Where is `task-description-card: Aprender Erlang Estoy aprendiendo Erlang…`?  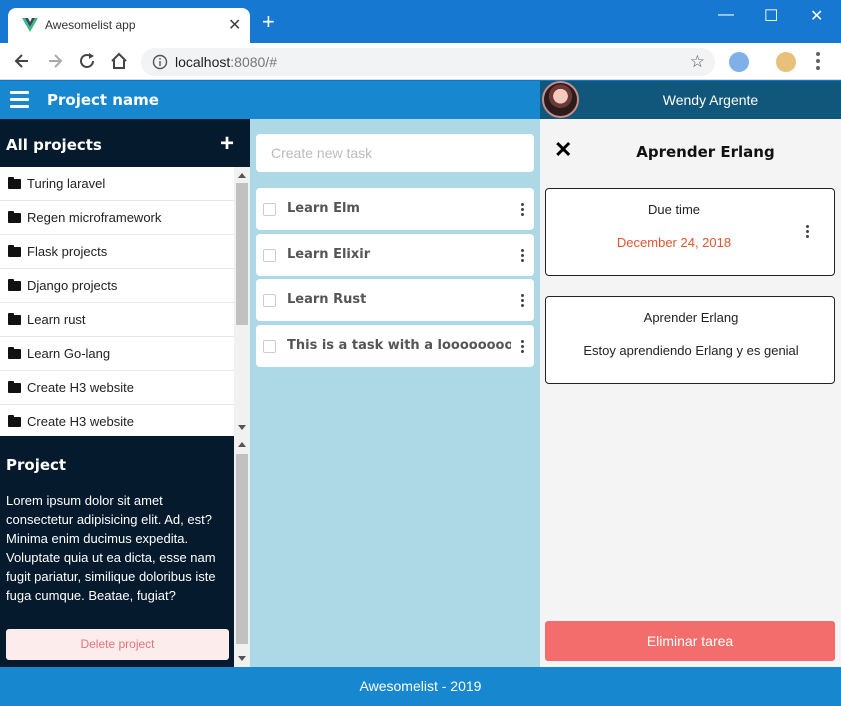 task-description-card: Aprender Erlang Estoy aprendiendo Erlang… is located at coordinates (690, 340).